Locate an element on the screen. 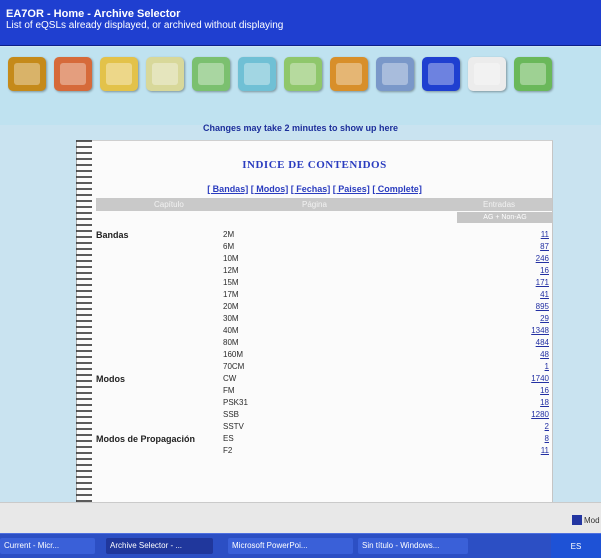 This screenshot has width=601, height=558. category-label: Bandas is located at coordinates (112, 235).